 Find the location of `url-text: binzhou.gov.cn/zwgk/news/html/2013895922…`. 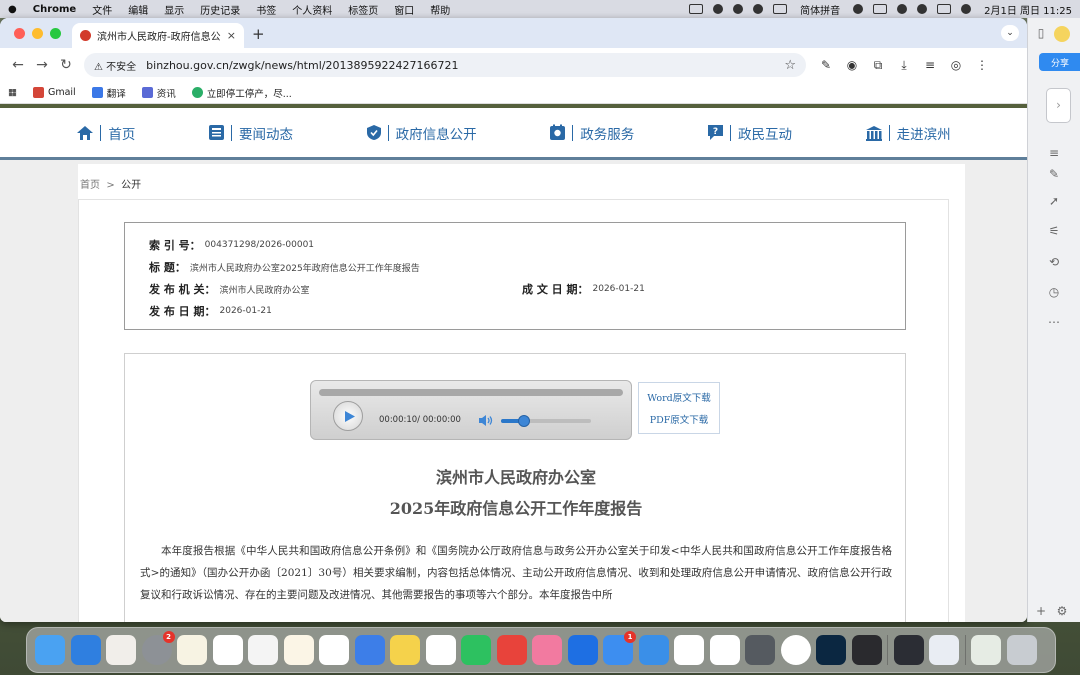

url-text: binzhou.gov.cn/zwgk/news/html/2013895922… is located at coordinates (465, 65).